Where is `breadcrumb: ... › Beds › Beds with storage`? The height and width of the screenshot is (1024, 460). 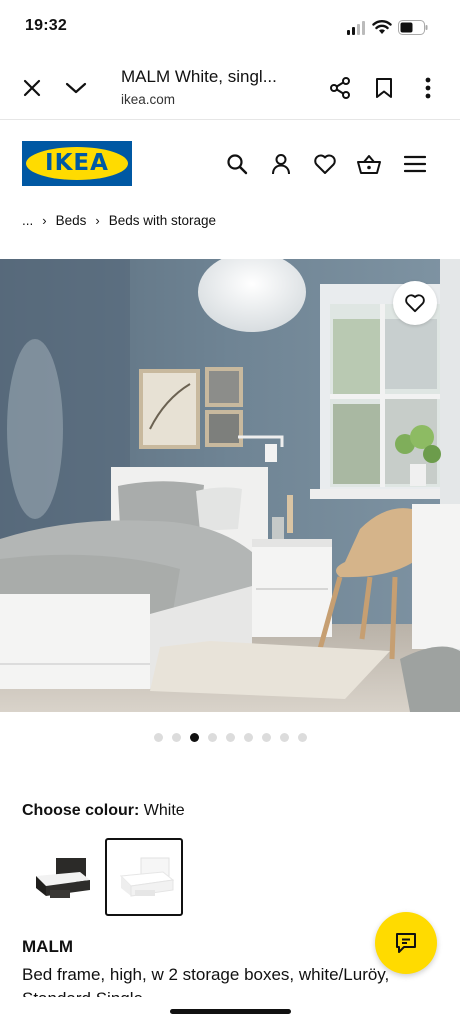
breadcrumb: ... › Beds › Beds with storage is located at coordinates (119, 220).